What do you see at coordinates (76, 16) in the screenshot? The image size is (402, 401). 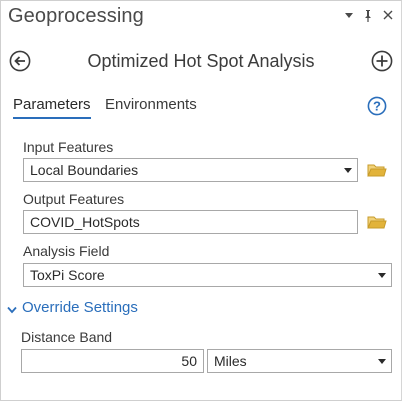 I see `pane-title: Geoprocessing` at bounding box center [76, 16].